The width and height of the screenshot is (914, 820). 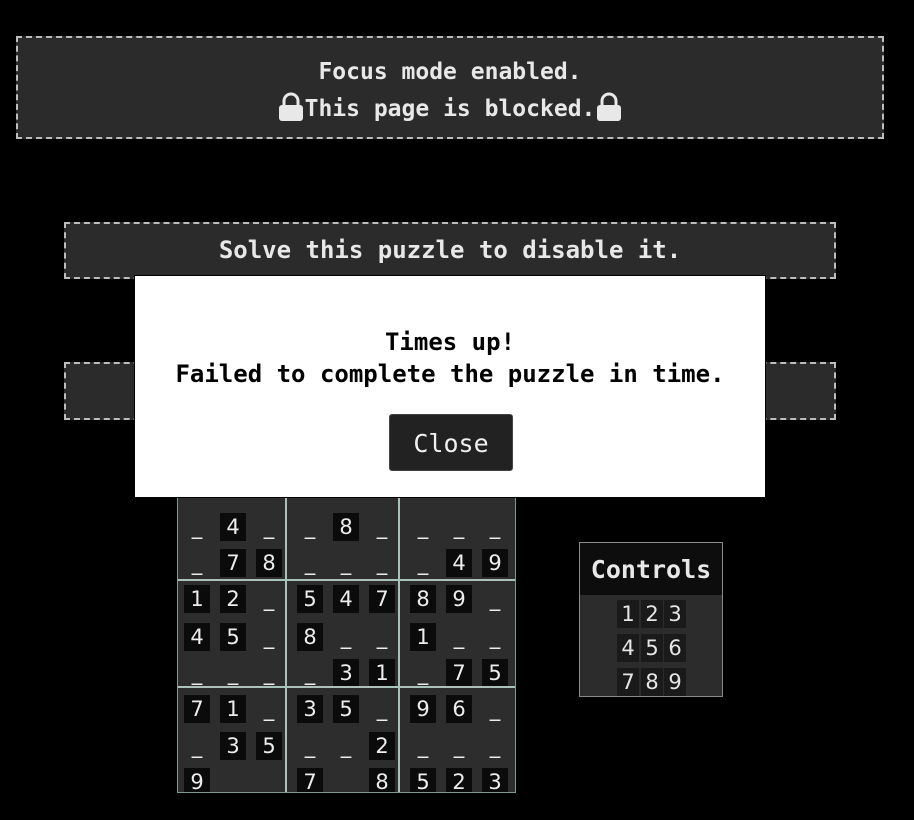 What do you see at coordinates (450, 109) in the screenshot?
I see `blocked-line: This page is blocked.` at bounding box center [450, 109].